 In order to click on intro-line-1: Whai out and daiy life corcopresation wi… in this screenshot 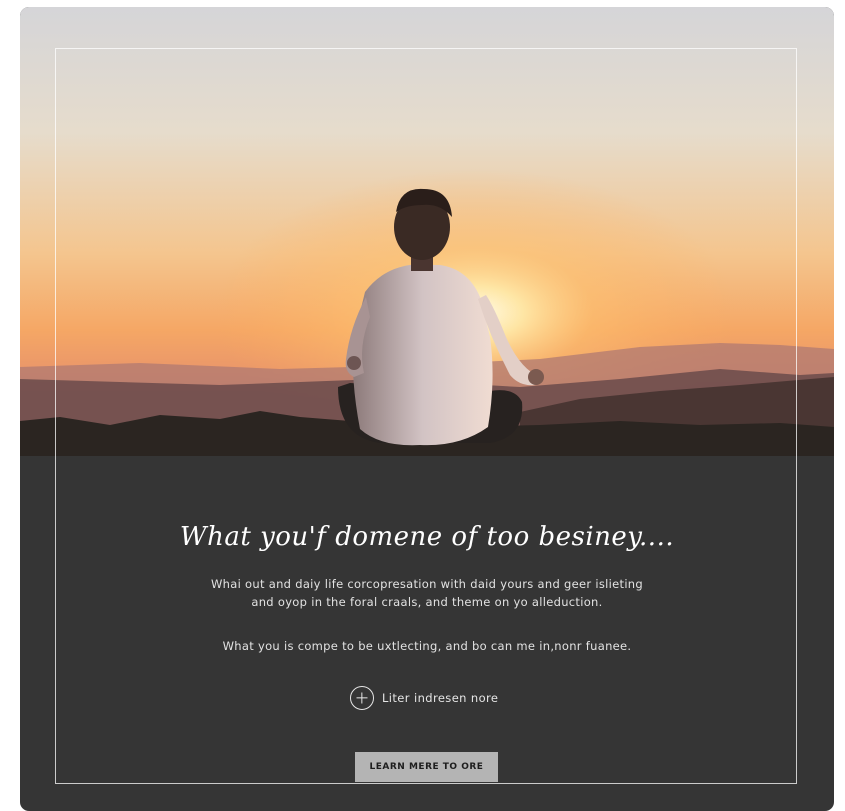, I will do `click(427, 584)`.